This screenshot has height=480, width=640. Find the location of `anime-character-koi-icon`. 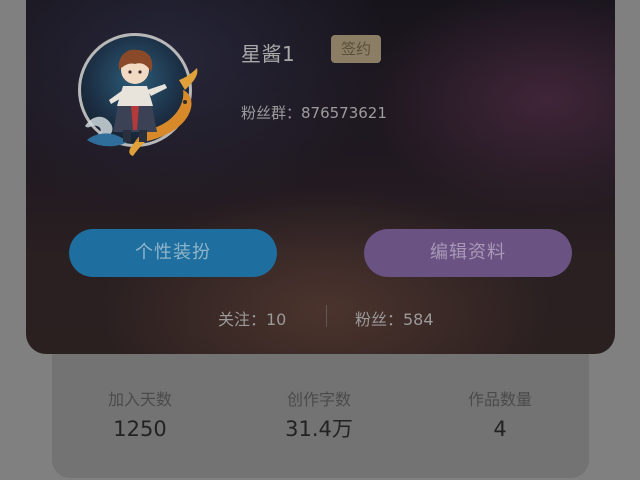

anime-character-koi-icon is located at coordinates (141, 102).